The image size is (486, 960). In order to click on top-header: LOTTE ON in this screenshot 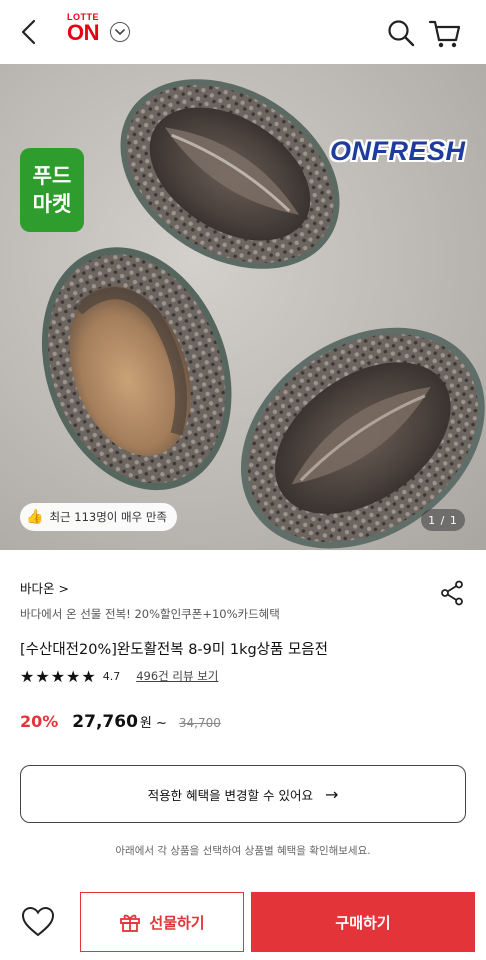, I will do `click(243, 32)`.